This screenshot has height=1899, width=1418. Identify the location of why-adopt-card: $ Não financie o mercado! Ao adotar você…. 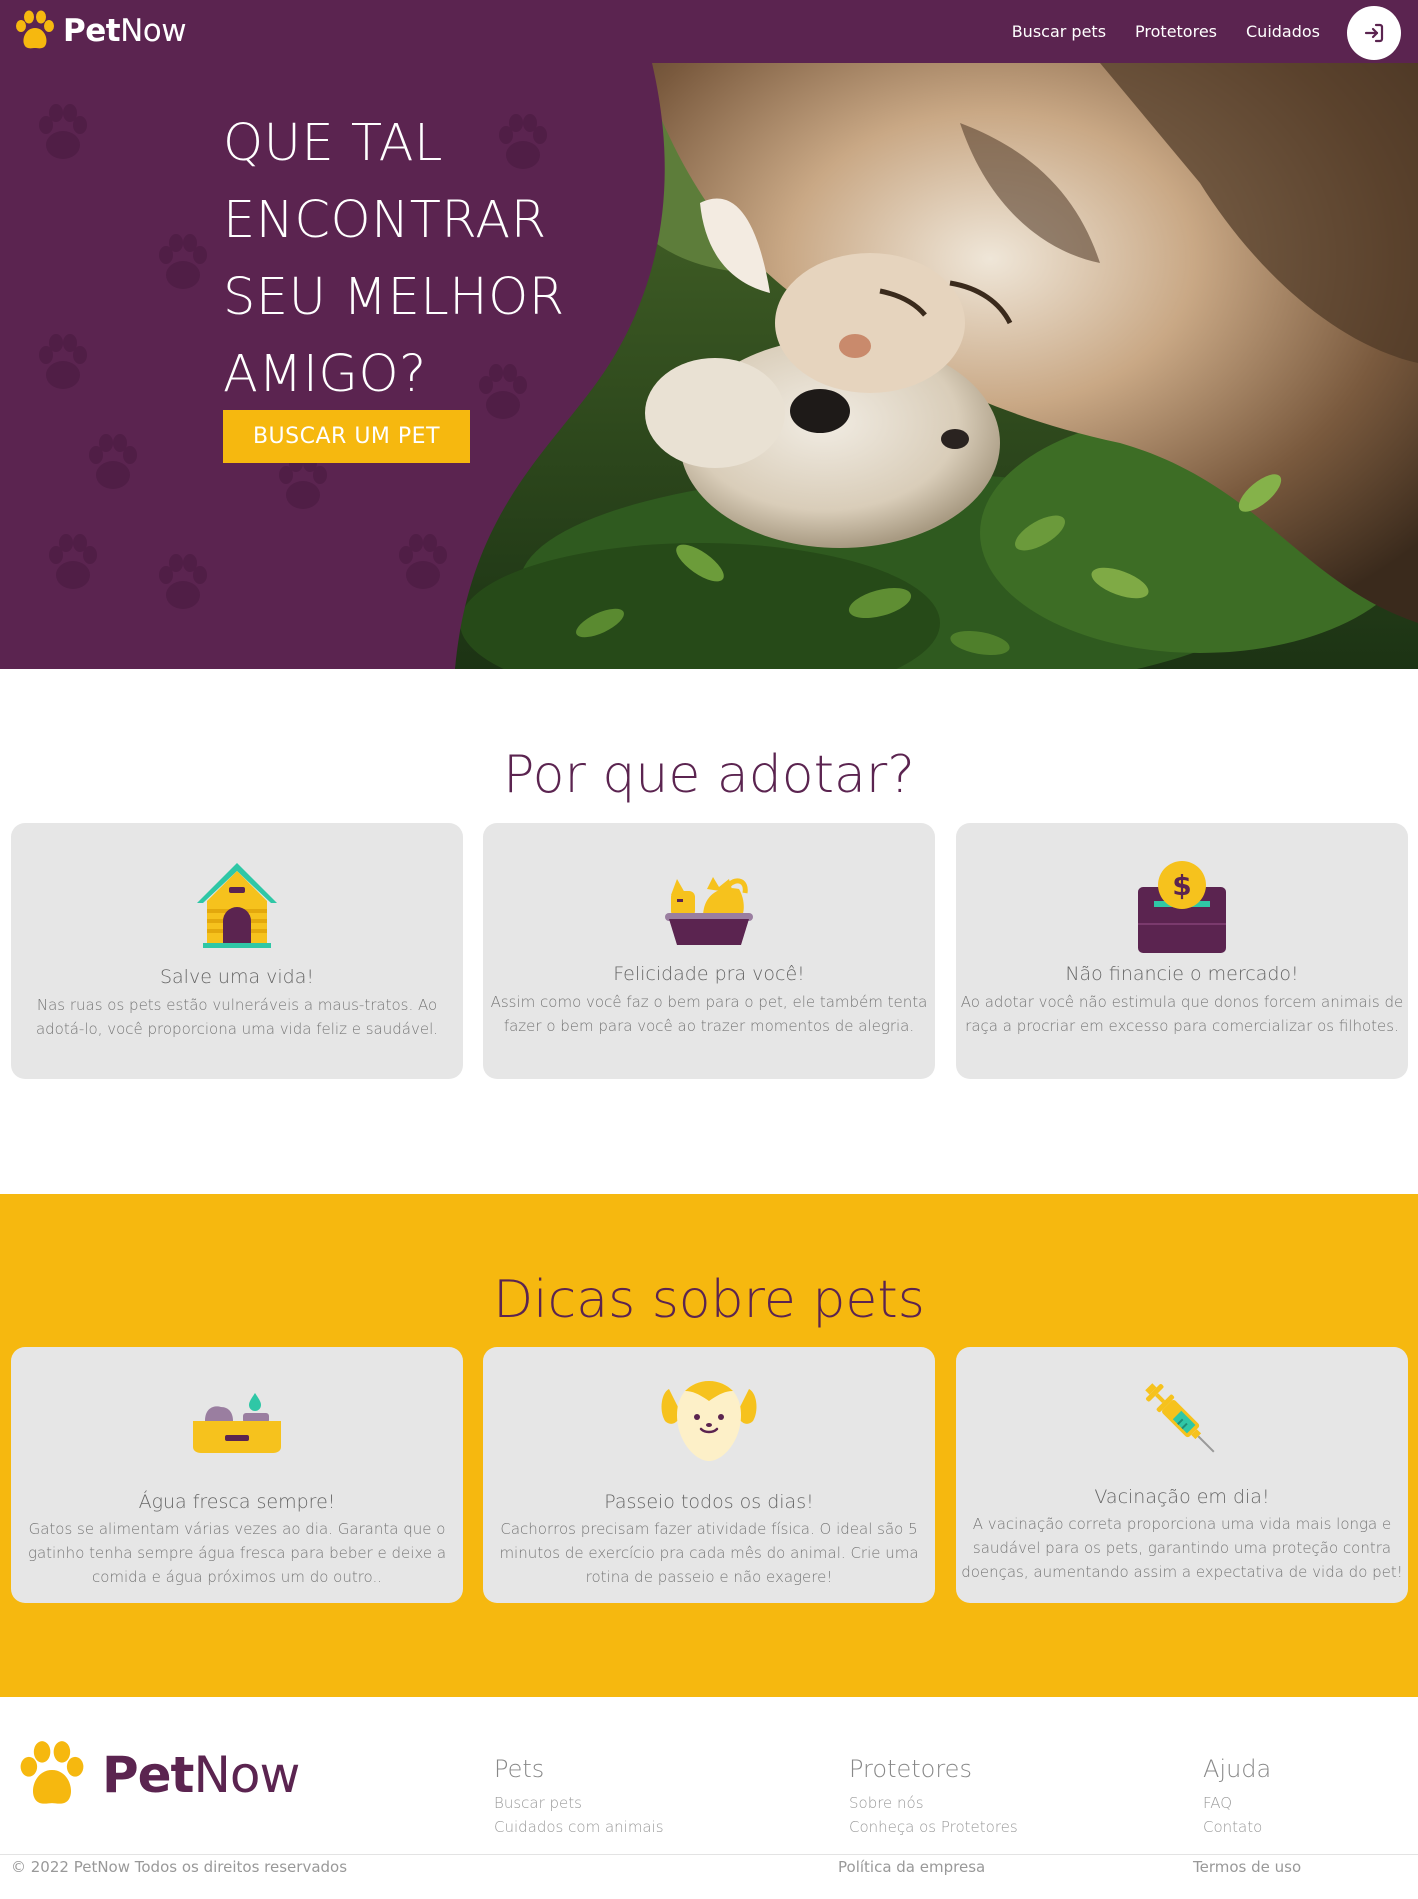
(1182, 951).